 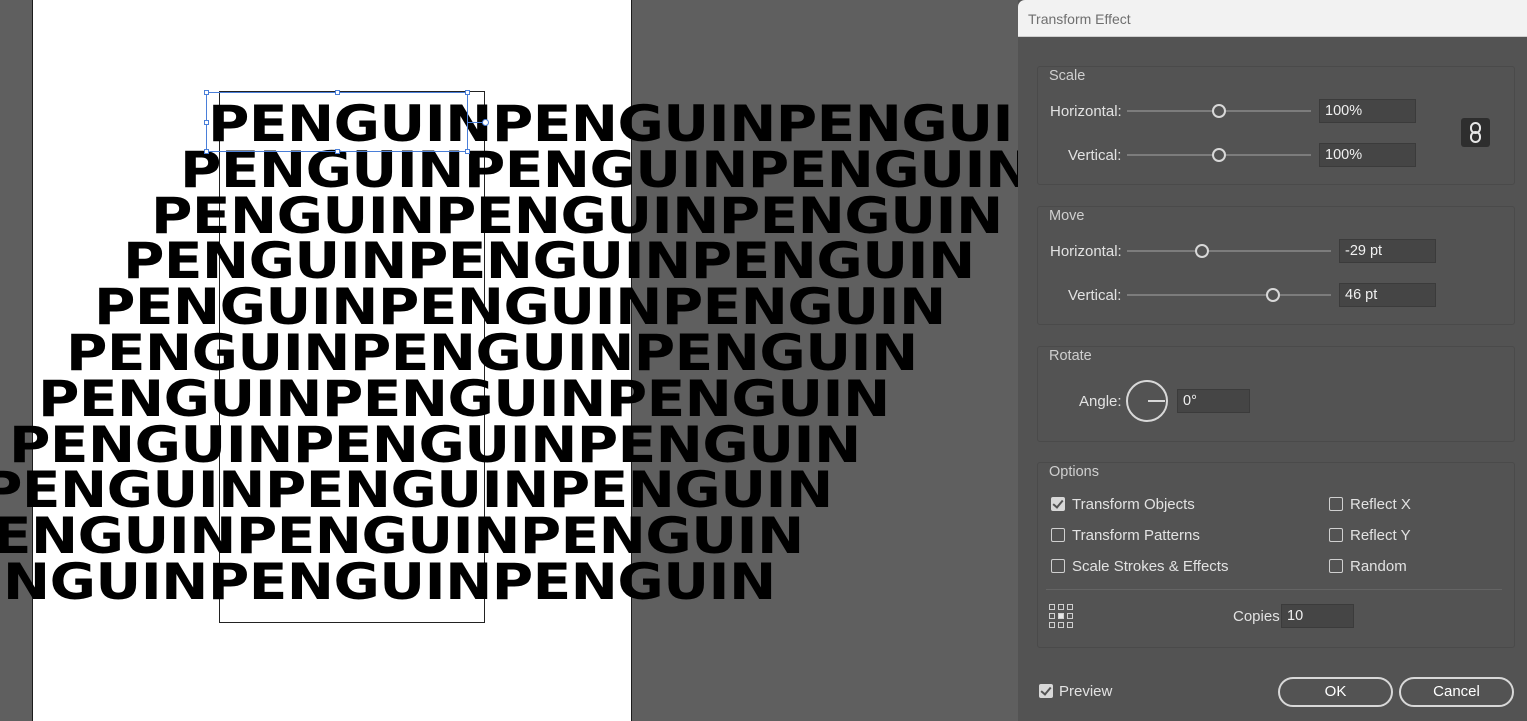 I want to click on angle-label: Angle:, so click(x=1100, y=401).